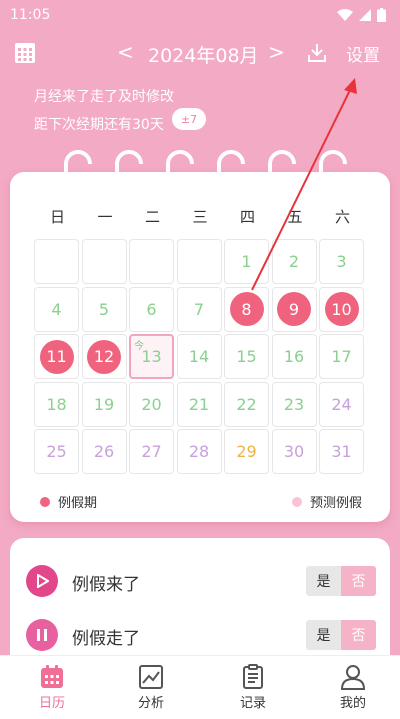 The width and height of the screenshot is (400, 719). I want to click on day-number: 14, so click(199, 356).